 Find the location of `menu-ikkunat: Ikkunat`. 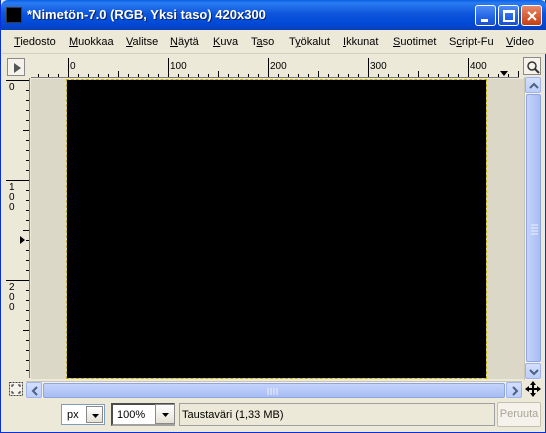

menu-ikkunat: Ikkunat is located at coordinates (360, 42).